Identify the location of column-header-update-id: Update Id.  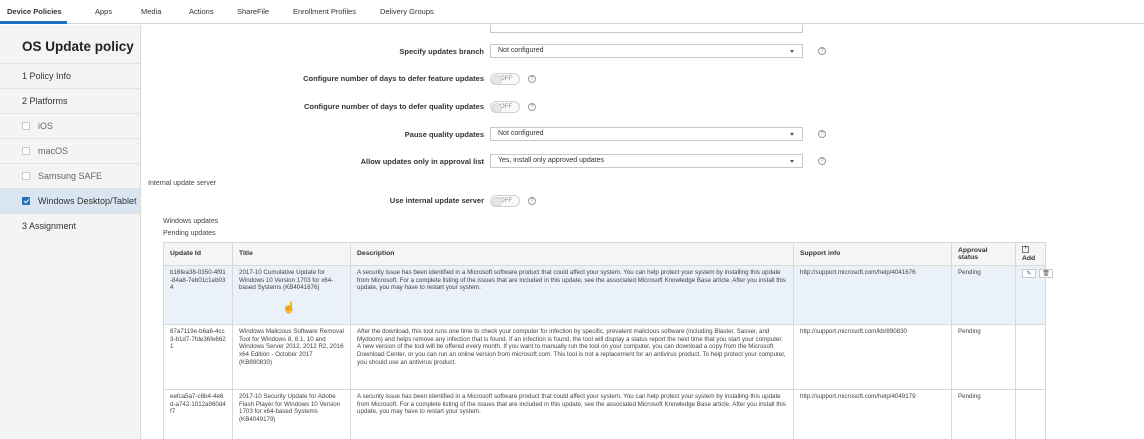
(198, 254).